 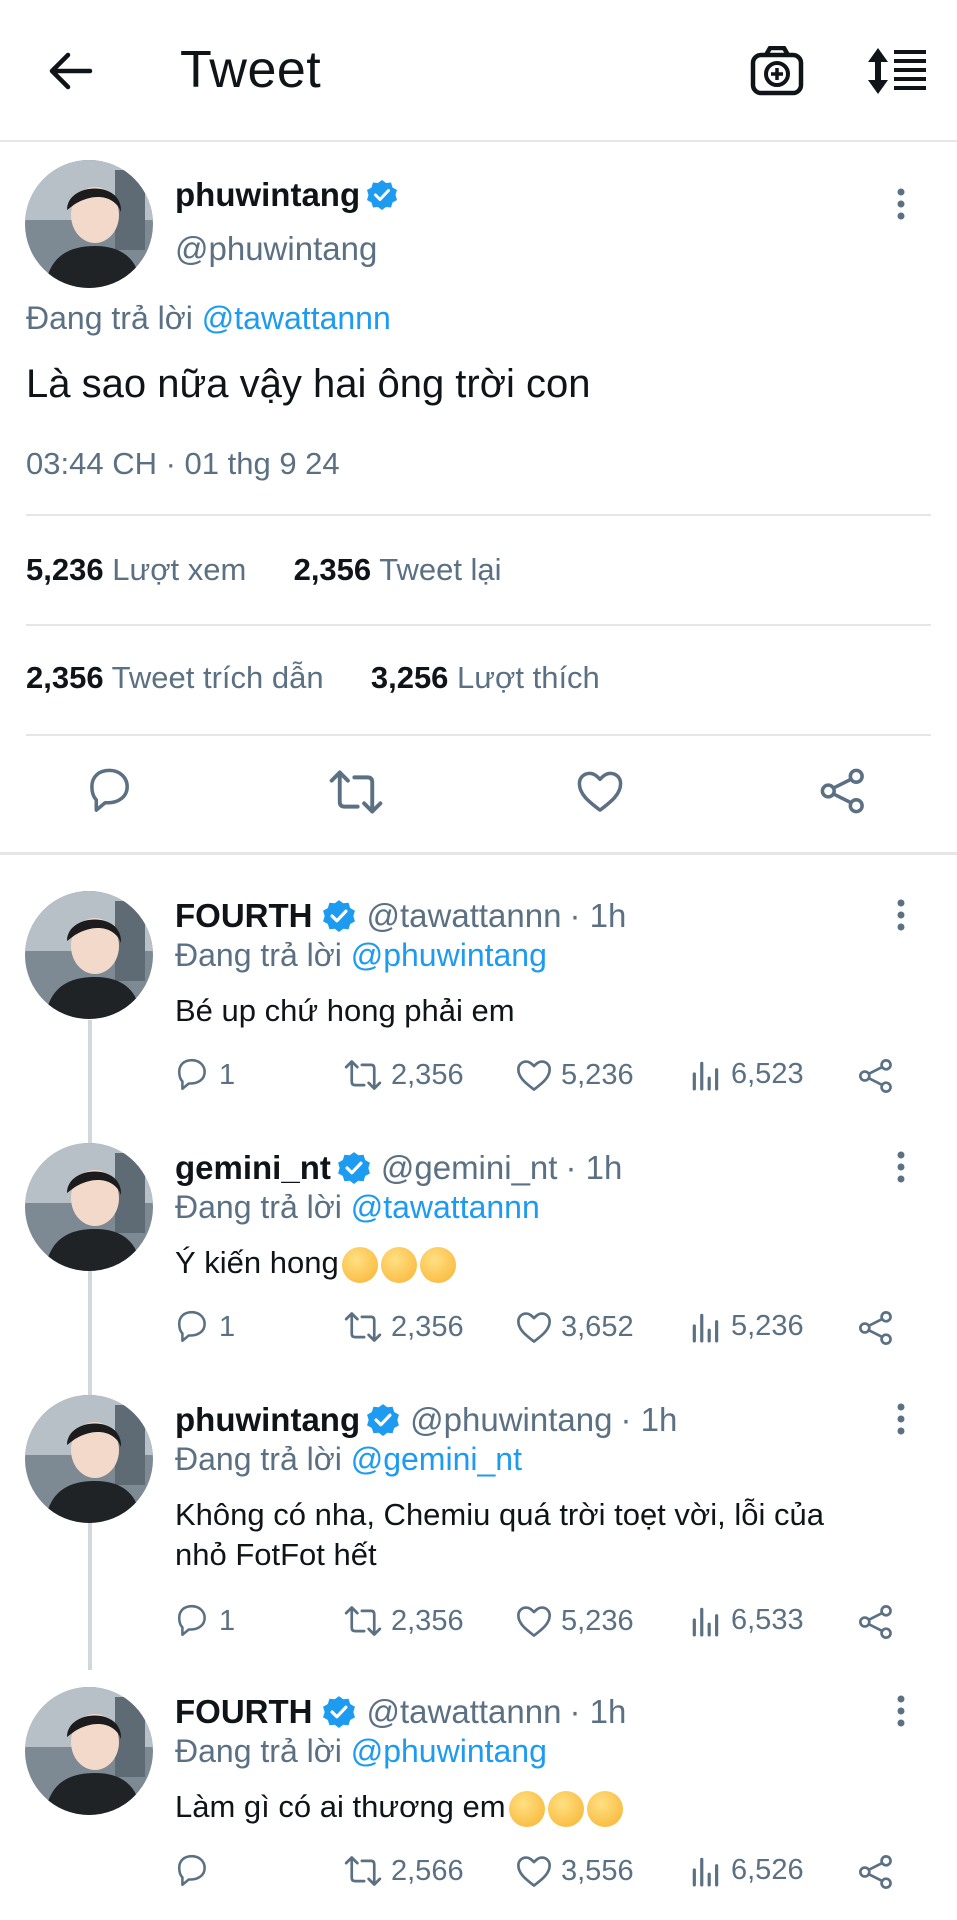 I want to click on reply-button, so click(x=197, y=1871).